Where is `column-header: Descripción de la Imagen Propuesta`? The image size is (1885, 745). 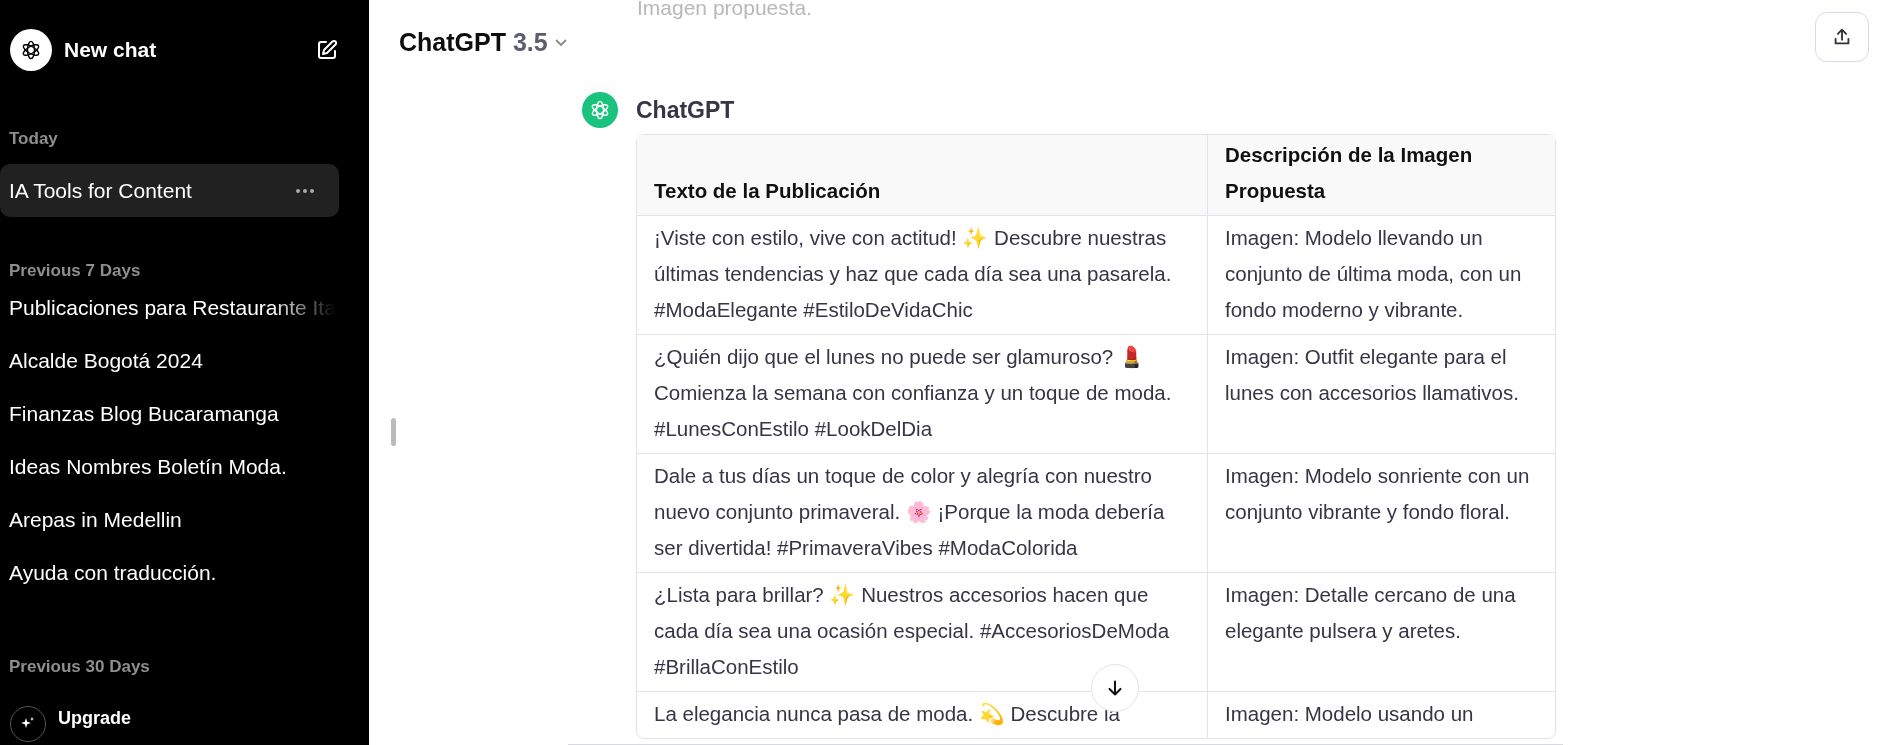
column-header: Descripción de la Imagen Propuesta is located at coordinates (1381, 175).